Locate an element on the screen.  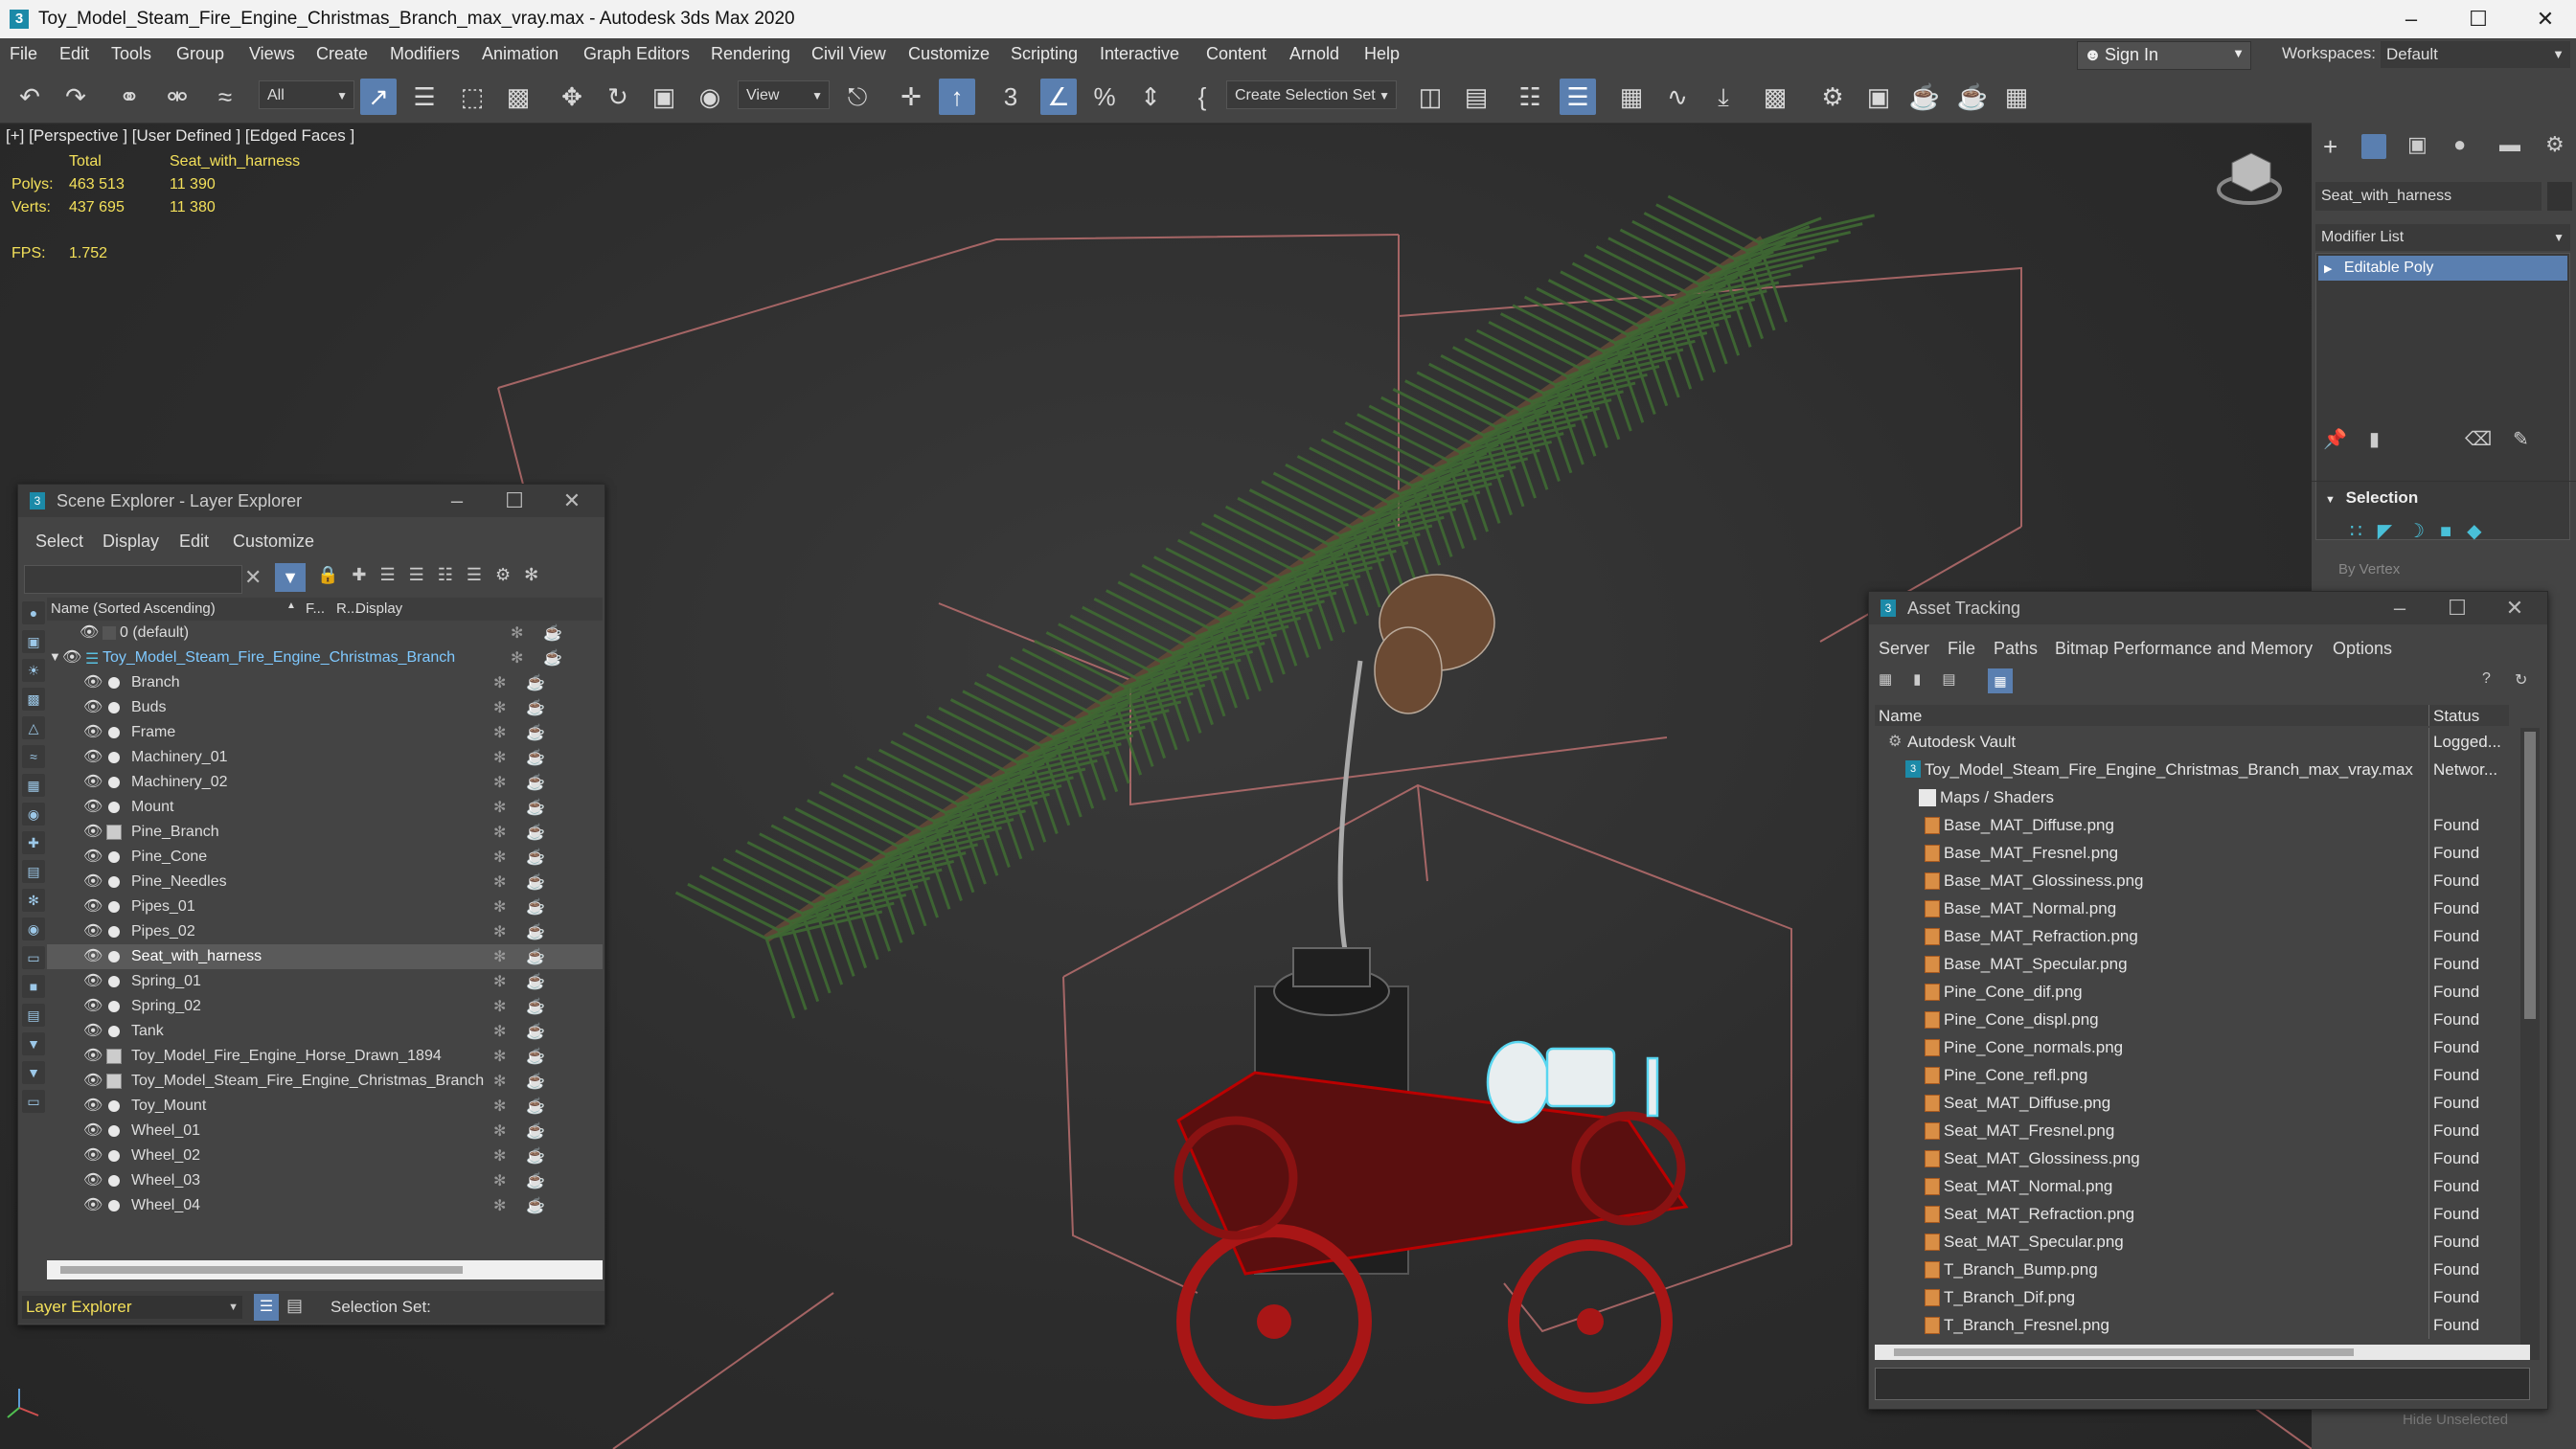
layer-object-row: 👁 Tank ✻ ☕ is located at coordinates (325, 1031).